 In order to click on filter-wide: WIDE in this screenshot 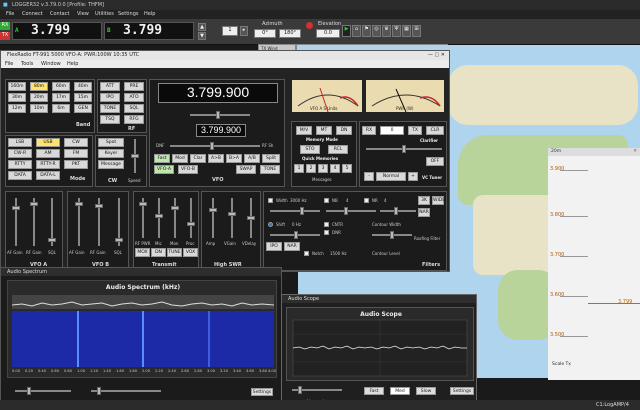, I will do `click(438, 200)`.